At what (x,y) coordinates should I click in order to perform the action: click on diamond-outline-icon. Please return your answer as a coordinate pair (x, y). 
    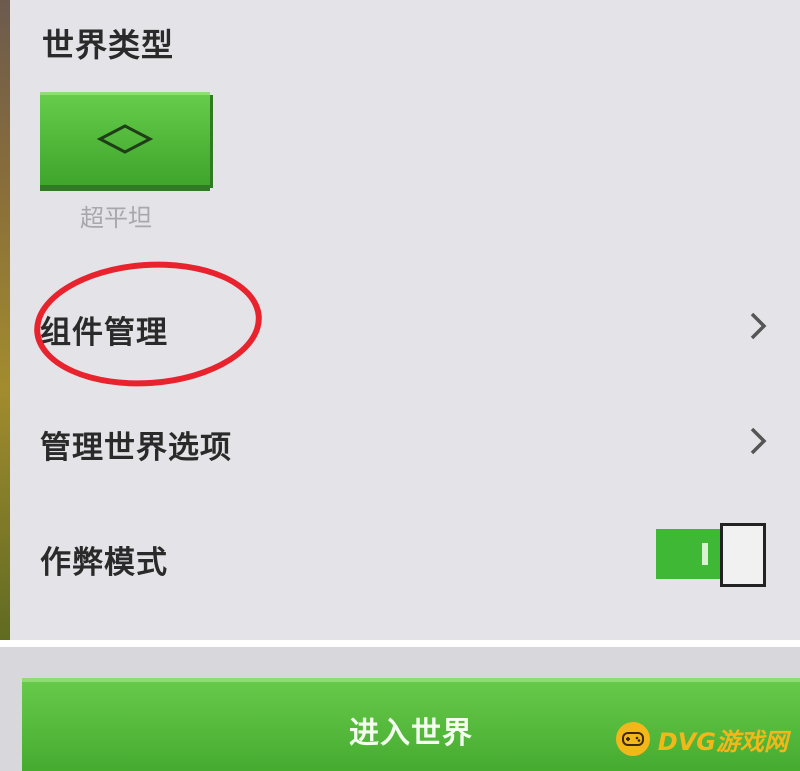
    Looking at the image, I should click on (125, 139).